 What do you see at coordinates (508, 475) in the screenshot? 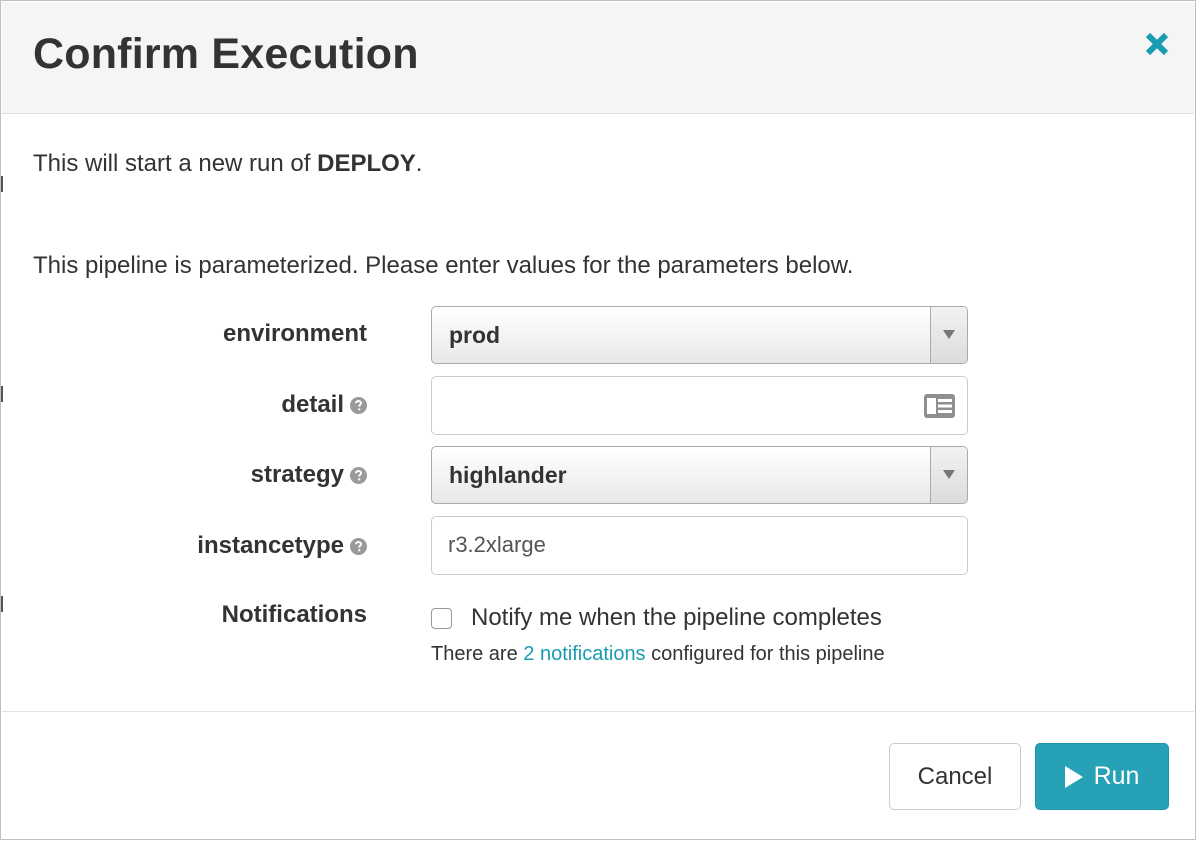
I see `strategy-selected-value: highlander` at bounding box center [508, 475].